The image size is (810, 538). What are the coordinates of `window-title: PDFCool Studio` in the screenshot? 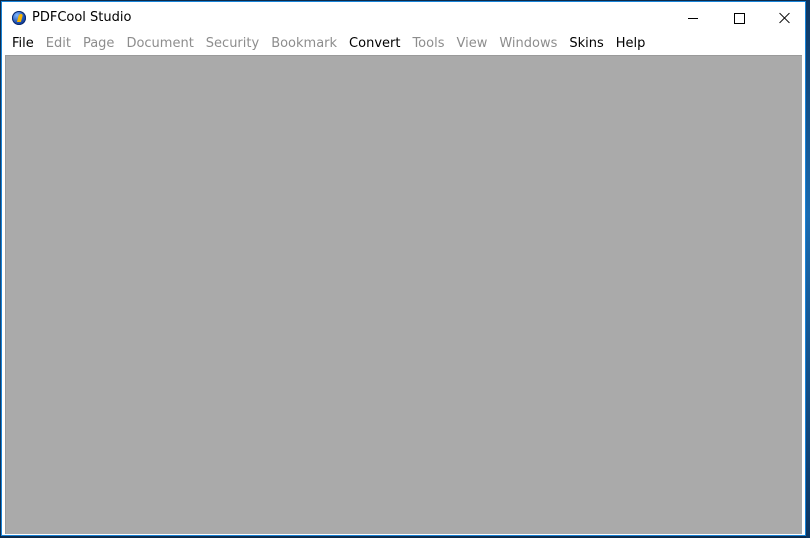 It's located at (82, 17).